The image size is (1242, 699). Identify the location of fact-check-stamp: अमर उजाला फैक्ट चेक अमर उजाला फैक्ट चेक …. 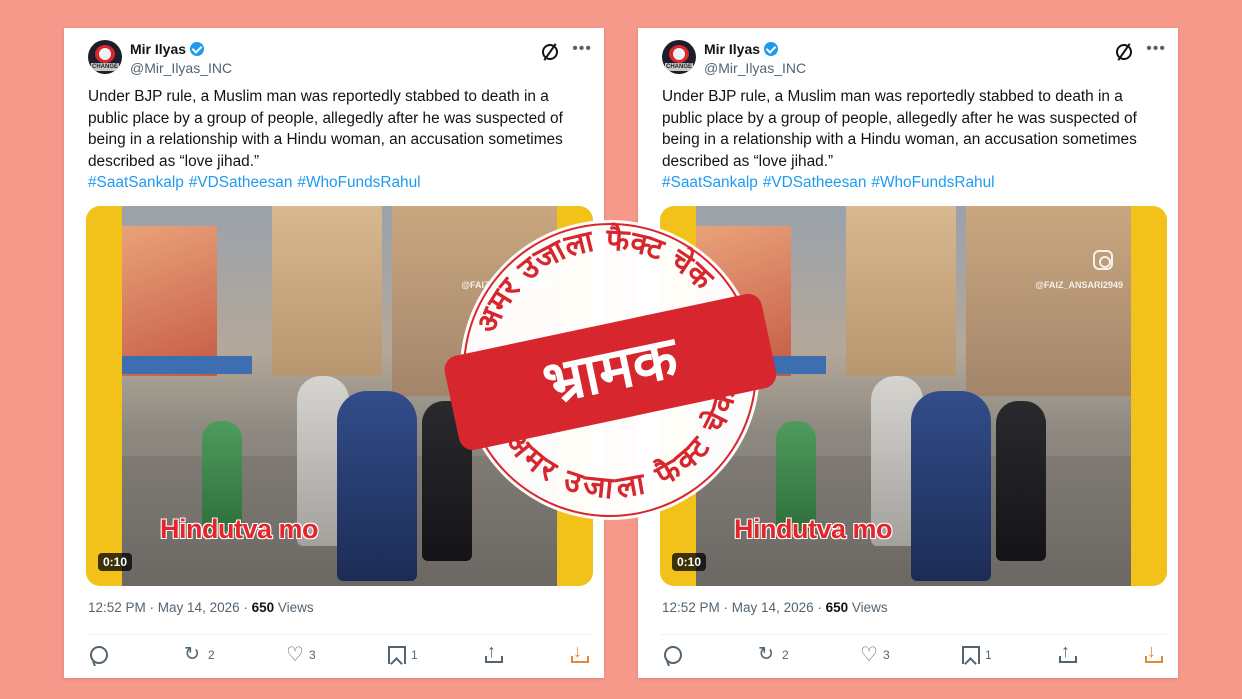
(610, 370).